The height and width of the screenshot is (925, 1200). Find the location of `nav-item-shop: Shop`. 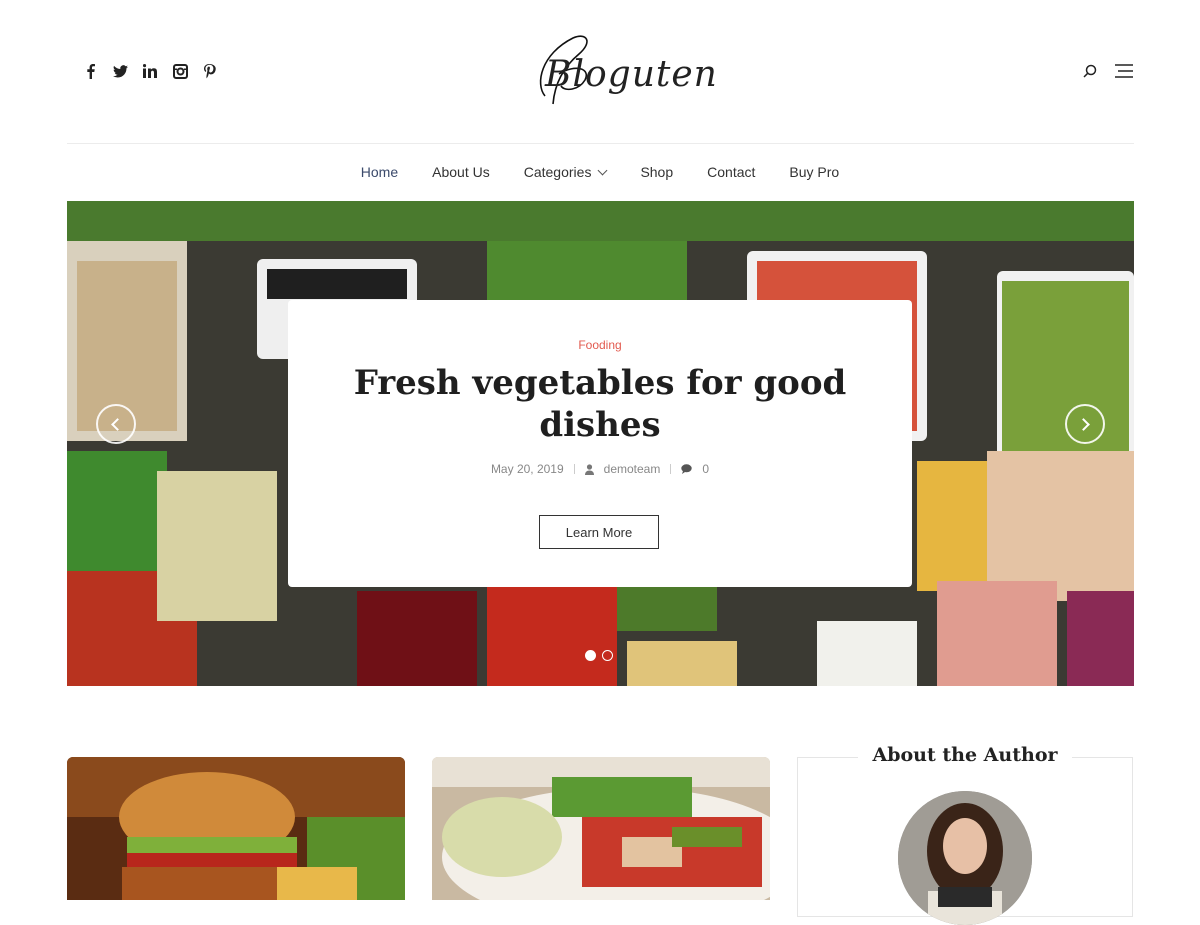

nav-item-shop: Shop is located at coordinates (656, 172).